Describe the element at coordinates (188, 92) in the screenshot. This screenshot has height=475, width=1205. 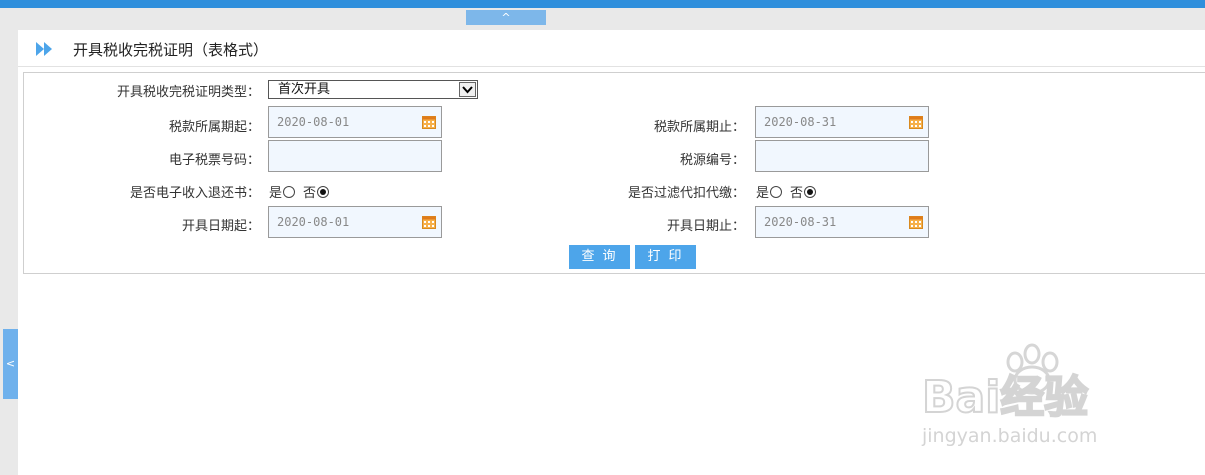
I see `type-label: 开具税收完税证明类型：` at that location.